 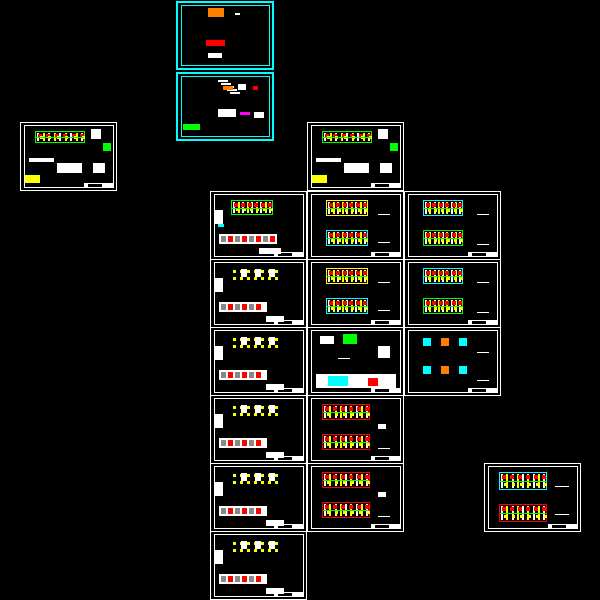 I want to click on notes-box, so click(x=275, y=523).